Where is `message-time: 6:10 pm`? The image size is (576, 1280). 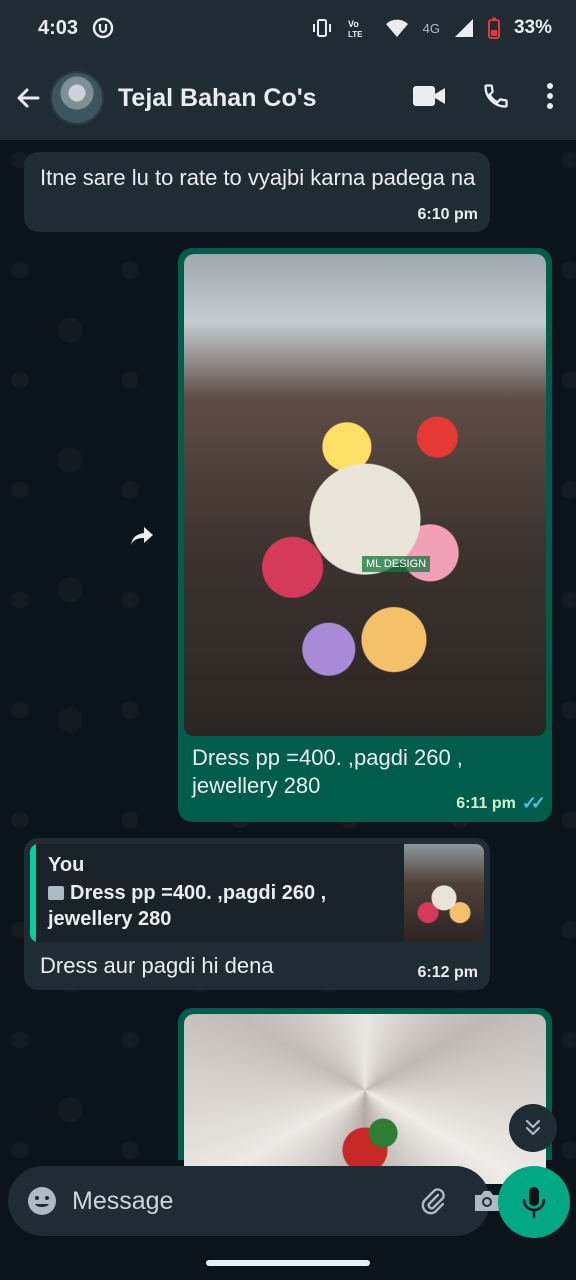 message-time: 6:10 pm is located at coordinates (447, 214).